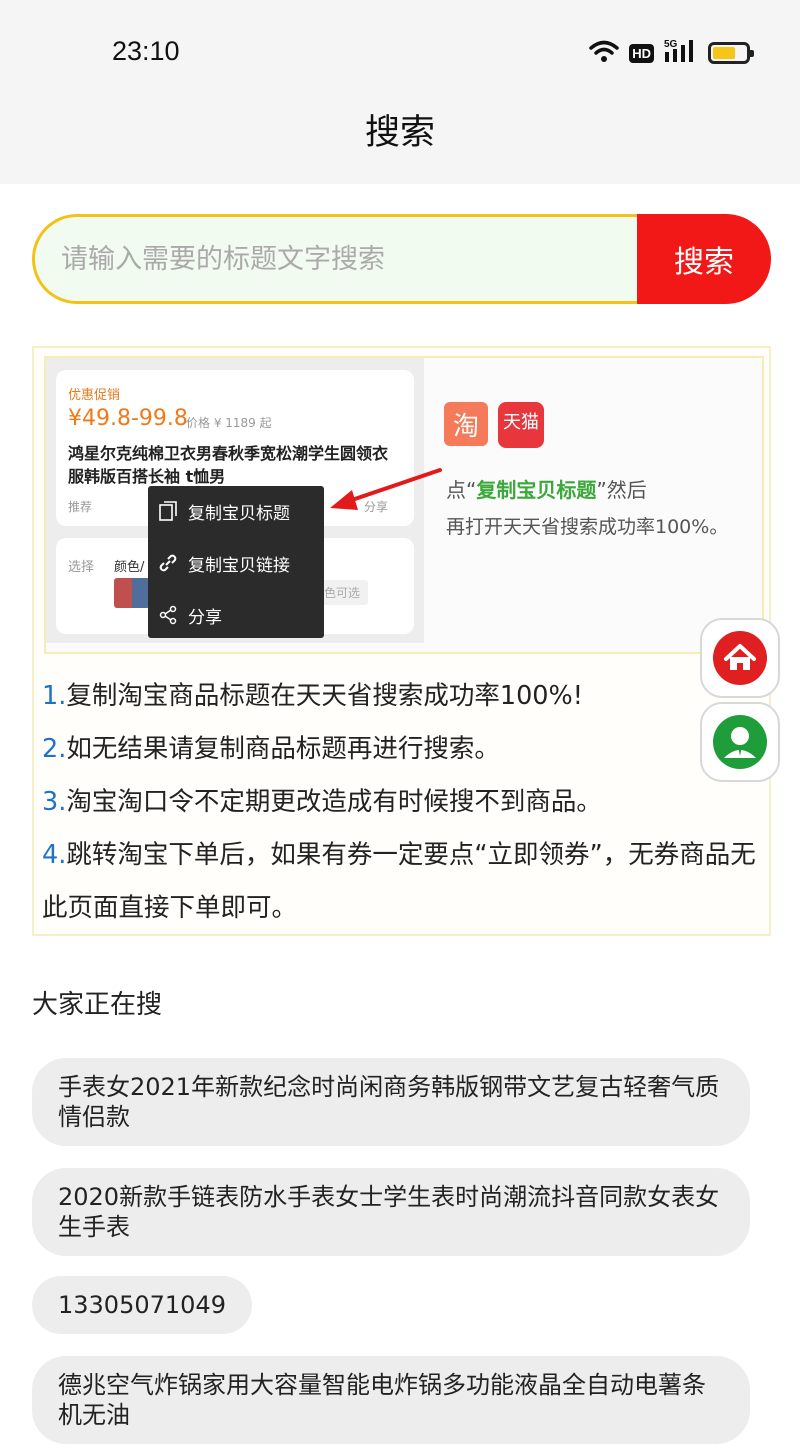 This screenshot has height=1444, width=800. Describe the element at coordinates (521, 425) in the screenshot. I see `tmall-logo: 天猫` at that location.